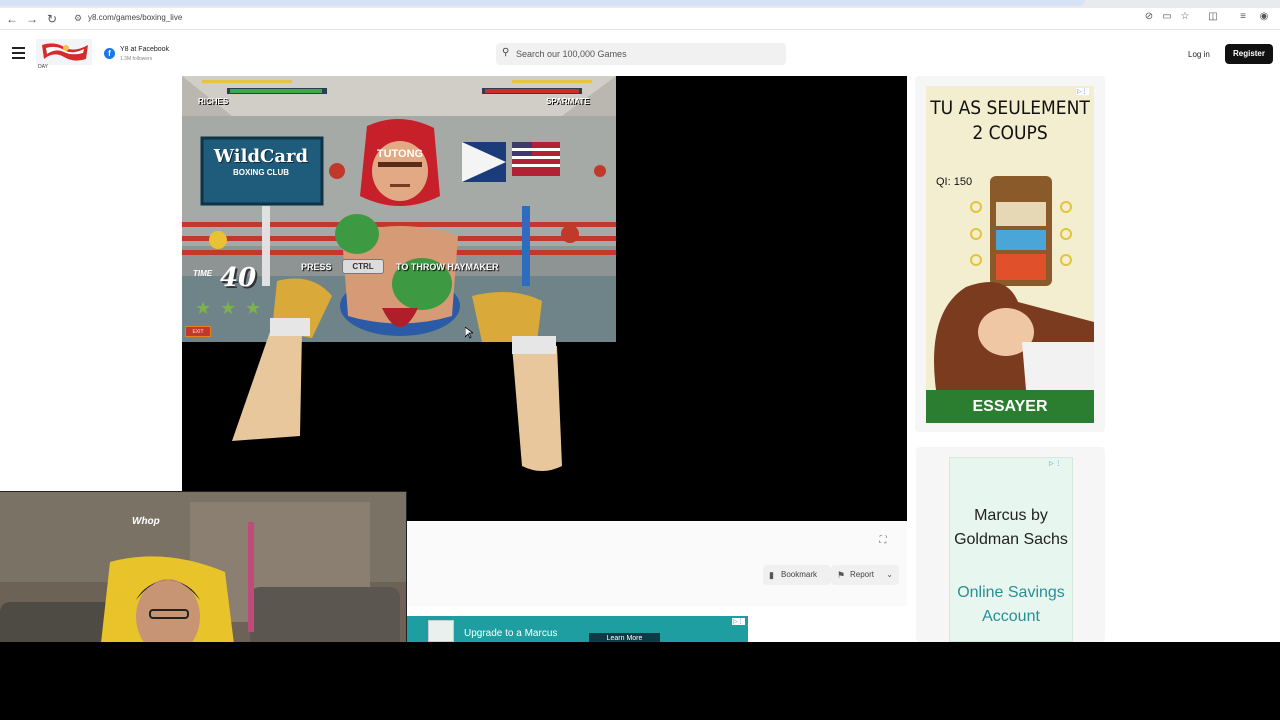  I want to click on time-label: TIME, so click(203, 273).